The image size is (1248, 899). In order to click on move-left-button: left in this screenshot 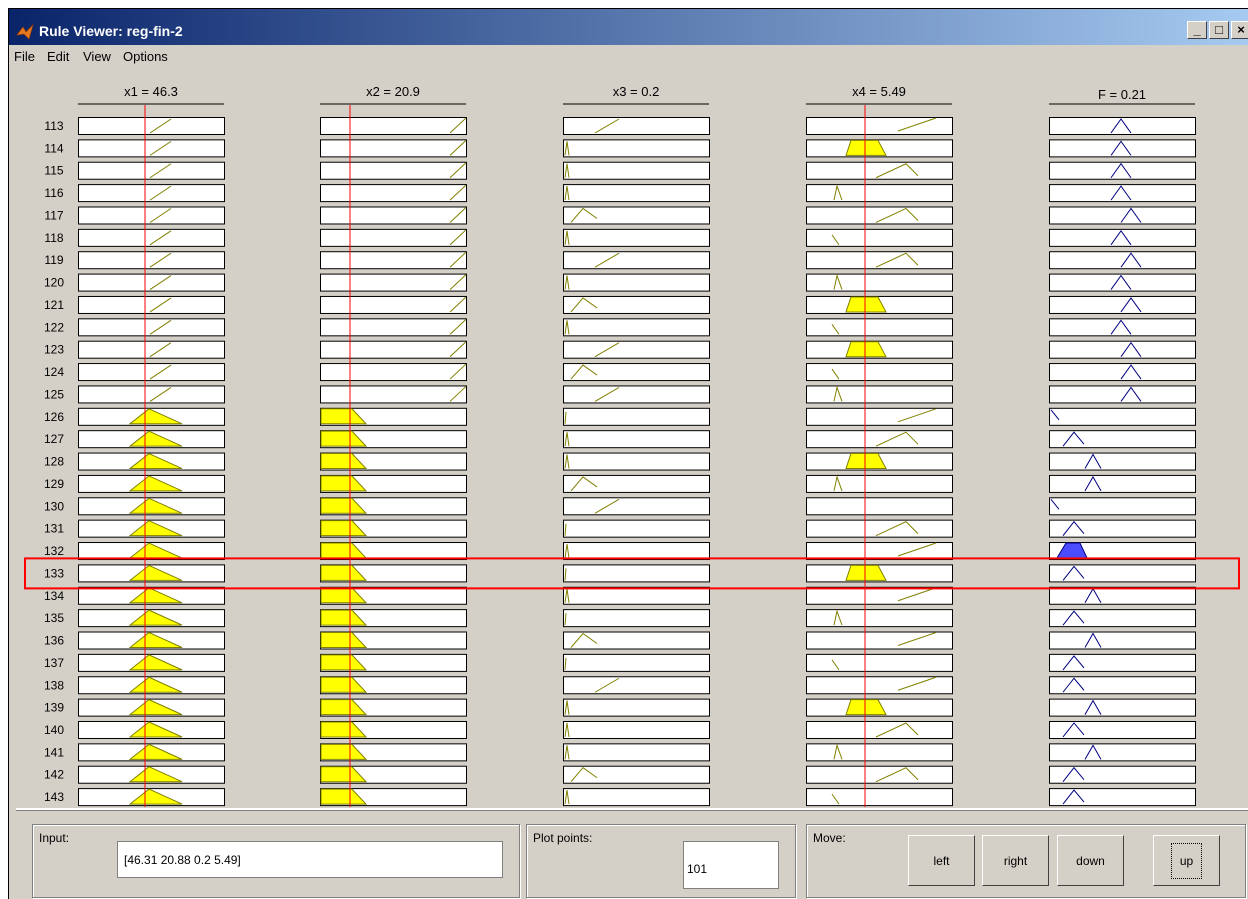, I will do `click(941, 860)`.